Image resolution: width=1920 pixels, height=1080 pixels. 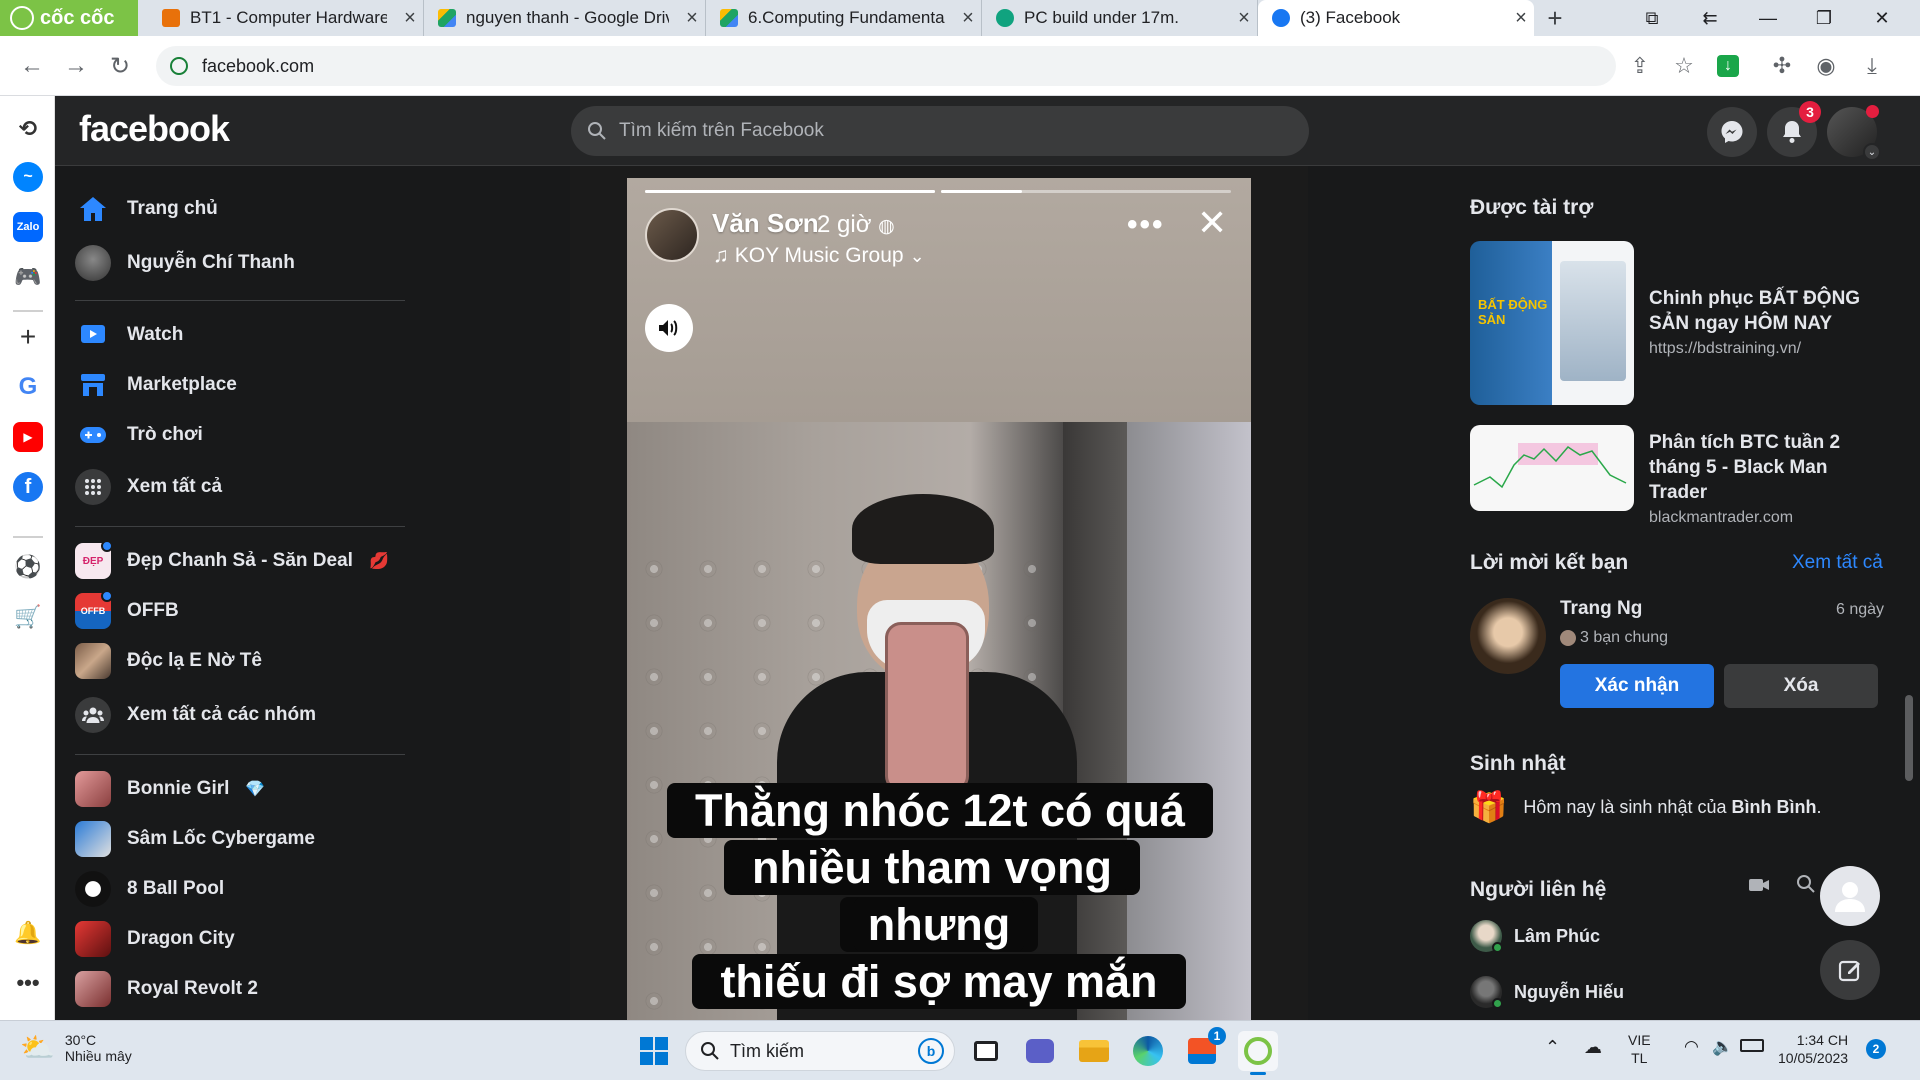 What do you see at coordinates (240, 839) in the screenshot?
I see `nav-item-game-sam-loc: Sâm Lốc Cybergame` at bounding box center [240, 839].